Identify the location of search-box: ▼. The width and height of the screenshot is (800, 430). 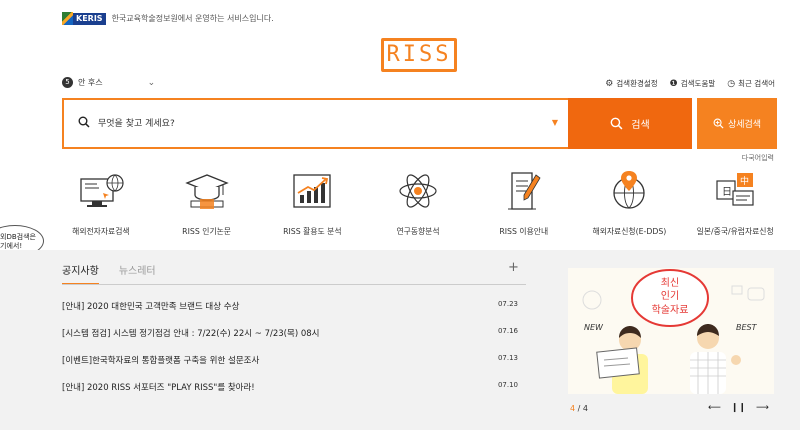
(315, 123).